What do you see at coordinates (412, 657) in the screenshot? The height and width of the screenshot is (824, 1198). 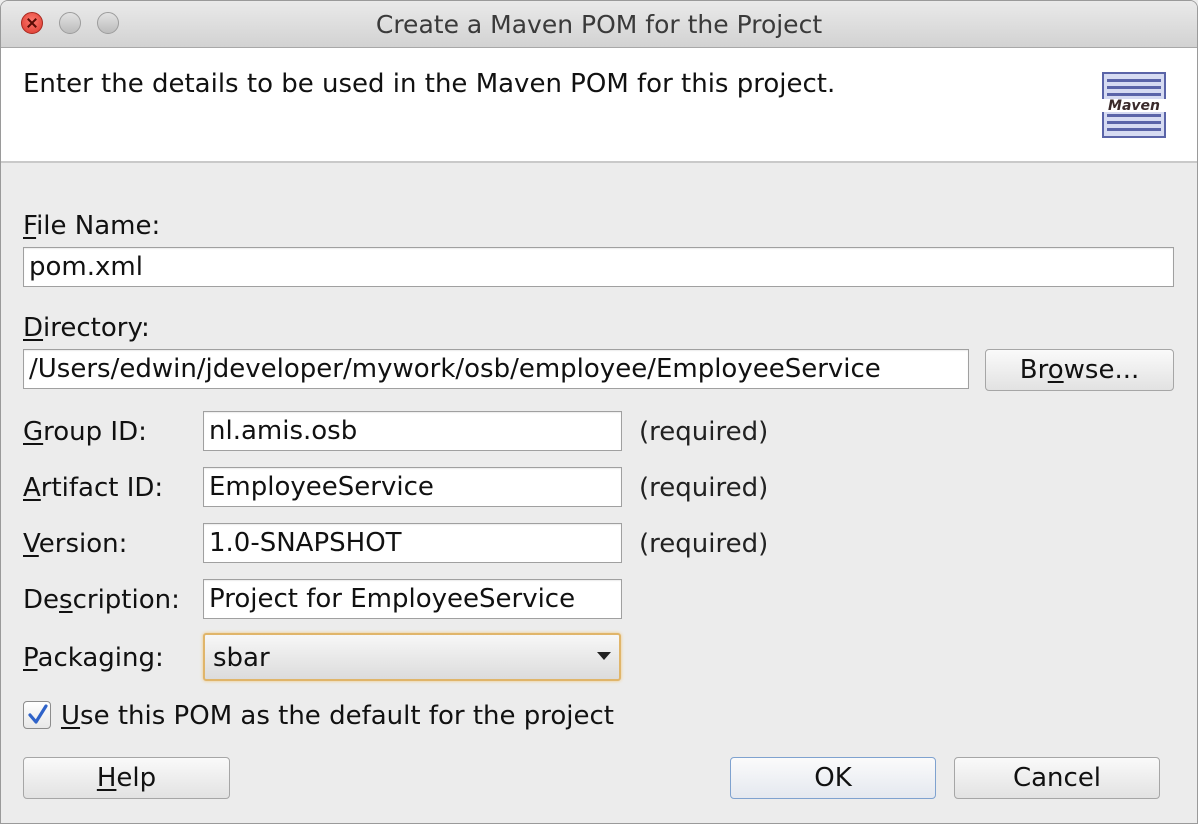 I see `packaging-select: sbar` at bounding box center [412, 657].